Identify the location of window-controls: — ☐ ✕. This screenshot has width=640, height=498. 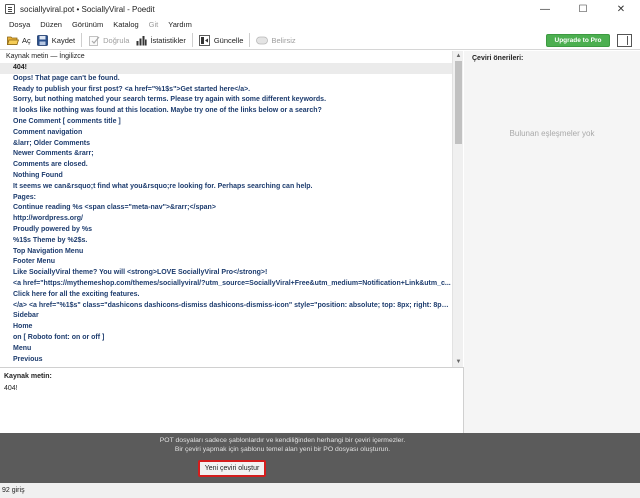
(583, 9).